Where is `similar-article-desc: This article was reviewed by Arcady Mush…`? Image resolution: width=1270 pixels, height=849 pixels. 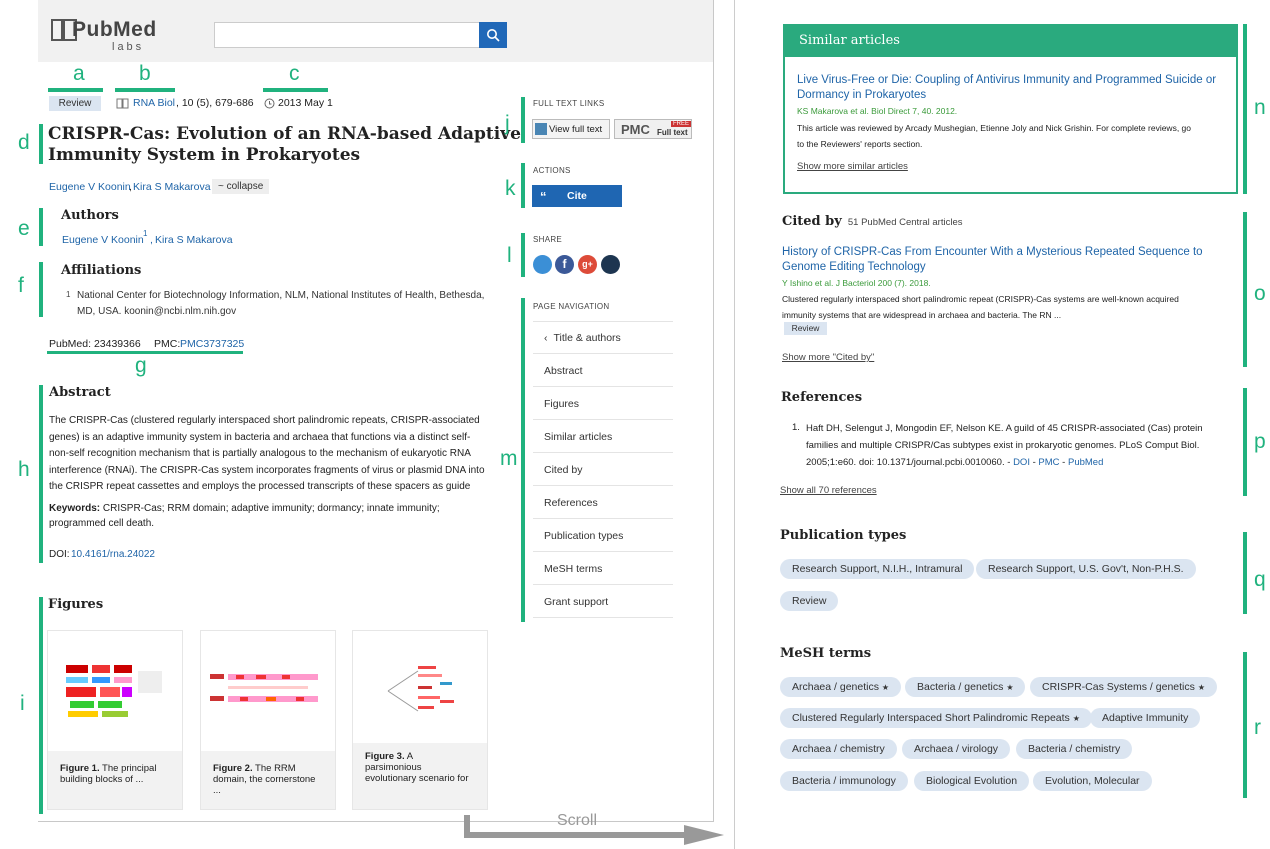
similar-article-desc: This article was reviewed by Arcady Mush… is located at coordinates (994, 136).